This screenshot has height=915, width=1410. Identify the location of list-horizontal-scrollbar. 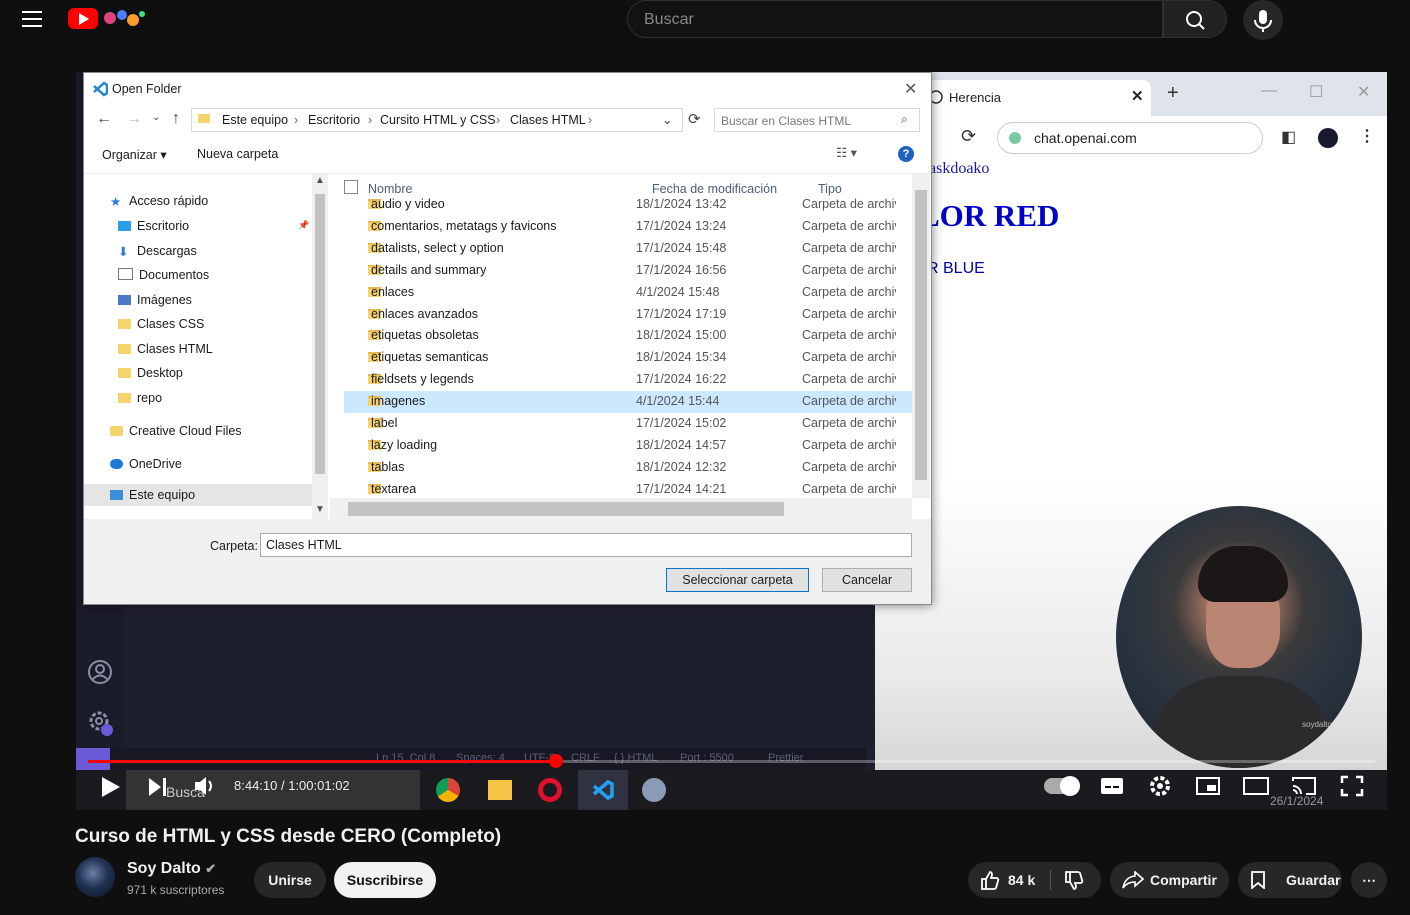
(621, 509).